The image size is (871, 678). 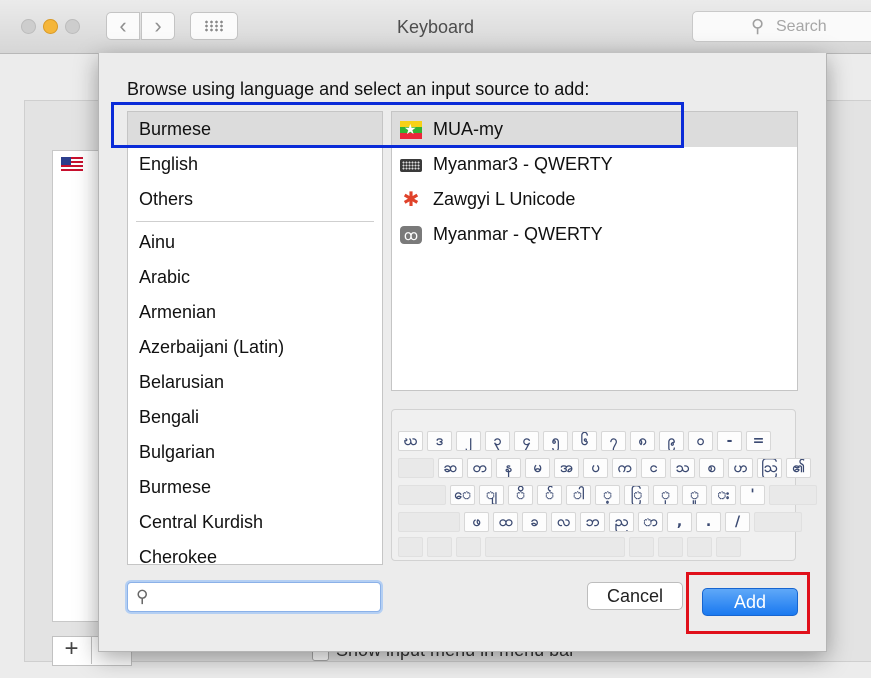 I want to click on keyboard-key: ဩ, so click(x=769, y=468).